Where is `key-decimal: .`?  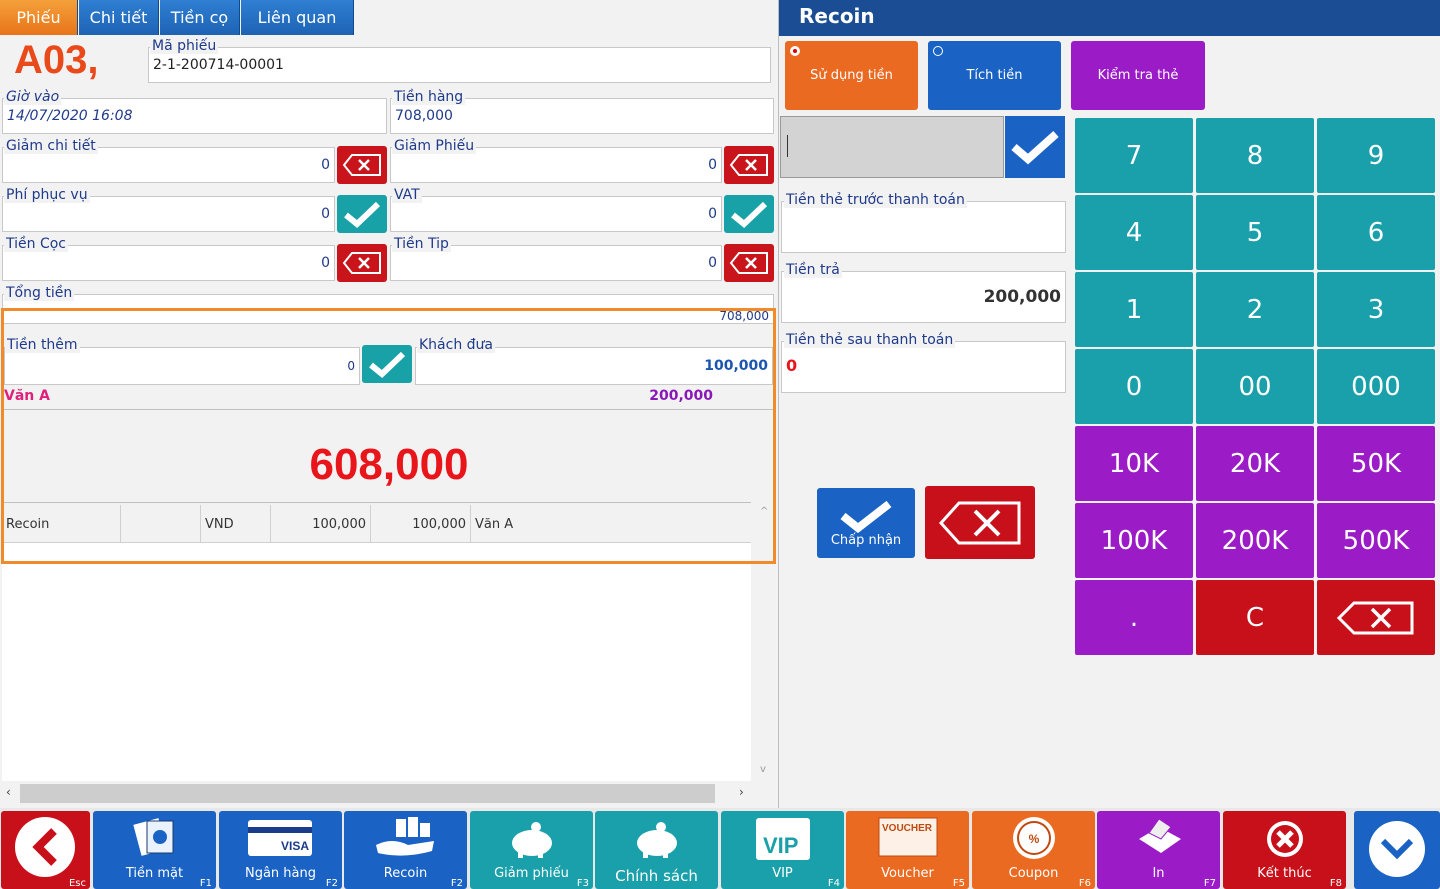 key-decimal: . is located at coordinates (1134, 617).